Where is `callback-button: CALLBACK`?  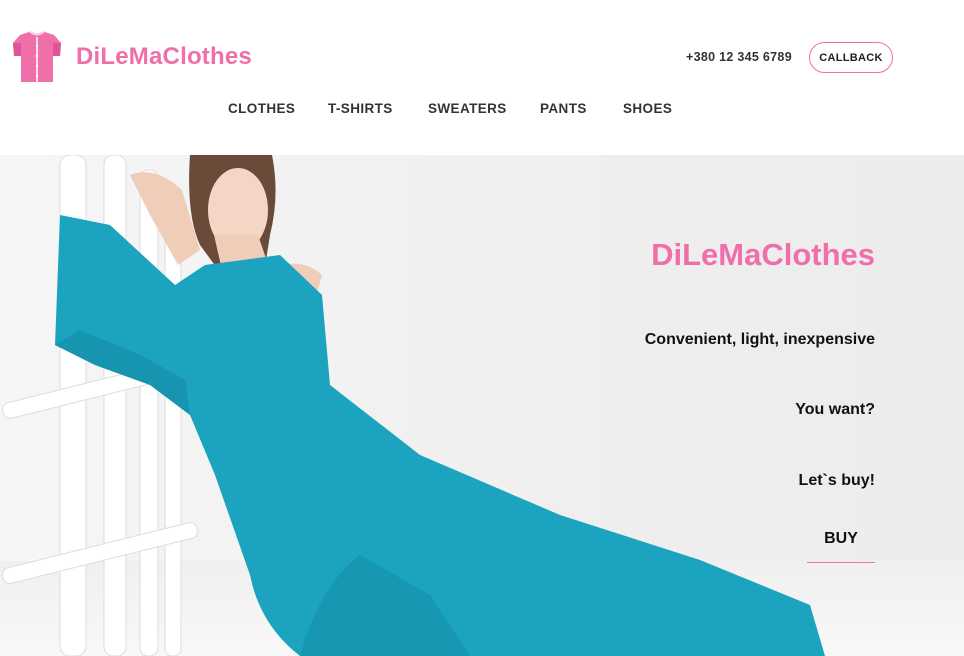 callback-button: CALLBACK is located at coordinates (851, 57).